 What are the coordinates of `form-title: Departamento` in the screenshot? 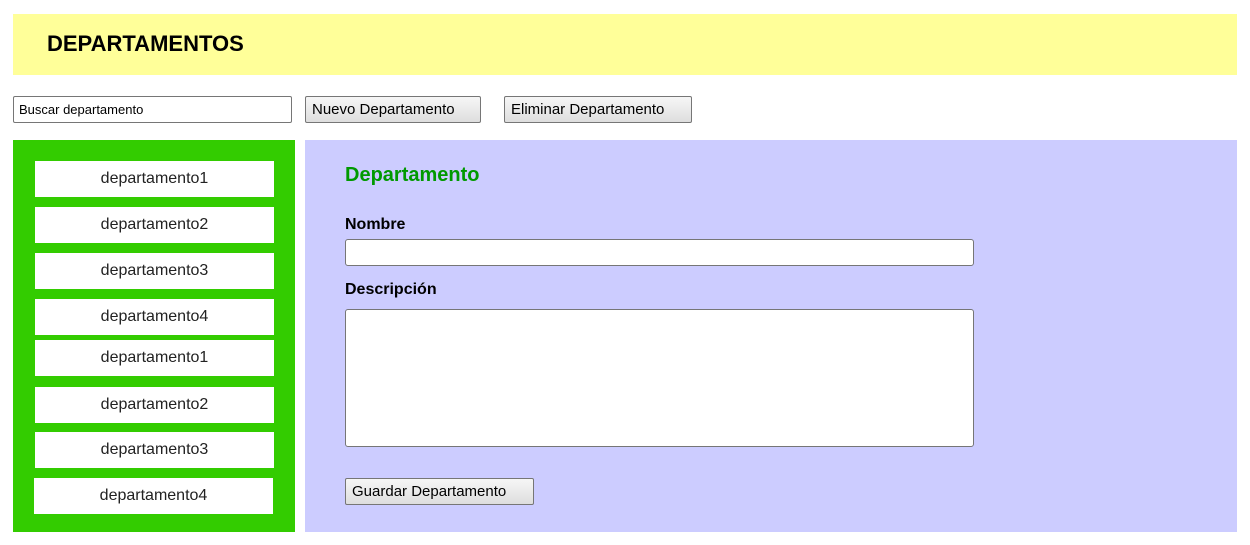 It's located at (412, 175).